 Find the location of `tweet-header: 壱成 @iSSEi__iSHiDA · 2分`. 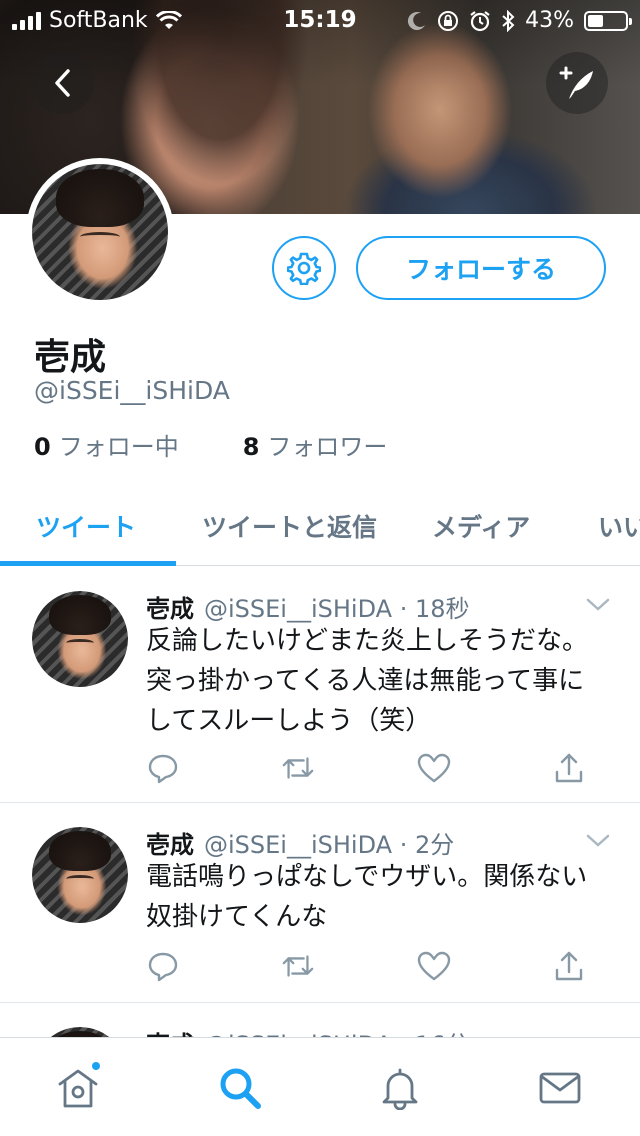

tweet-header: 壱成 @iSSEi__iSHiDA · 2分 is located at coordinates (300, 842).